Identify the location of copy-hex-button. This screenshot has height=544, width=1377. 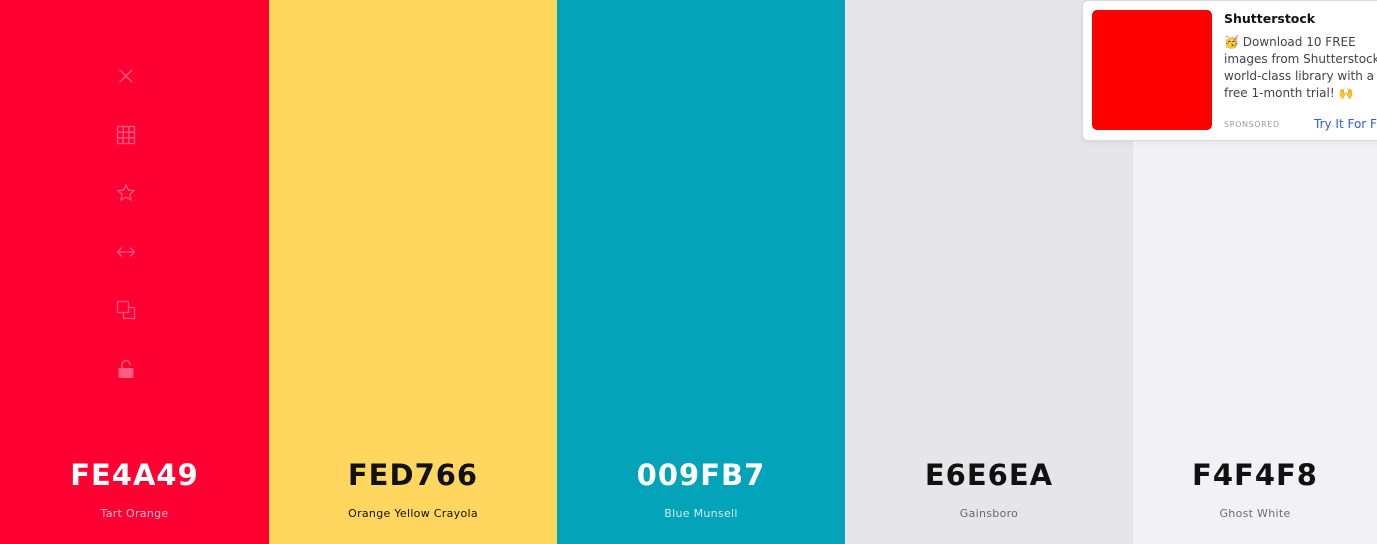
(126, 310).